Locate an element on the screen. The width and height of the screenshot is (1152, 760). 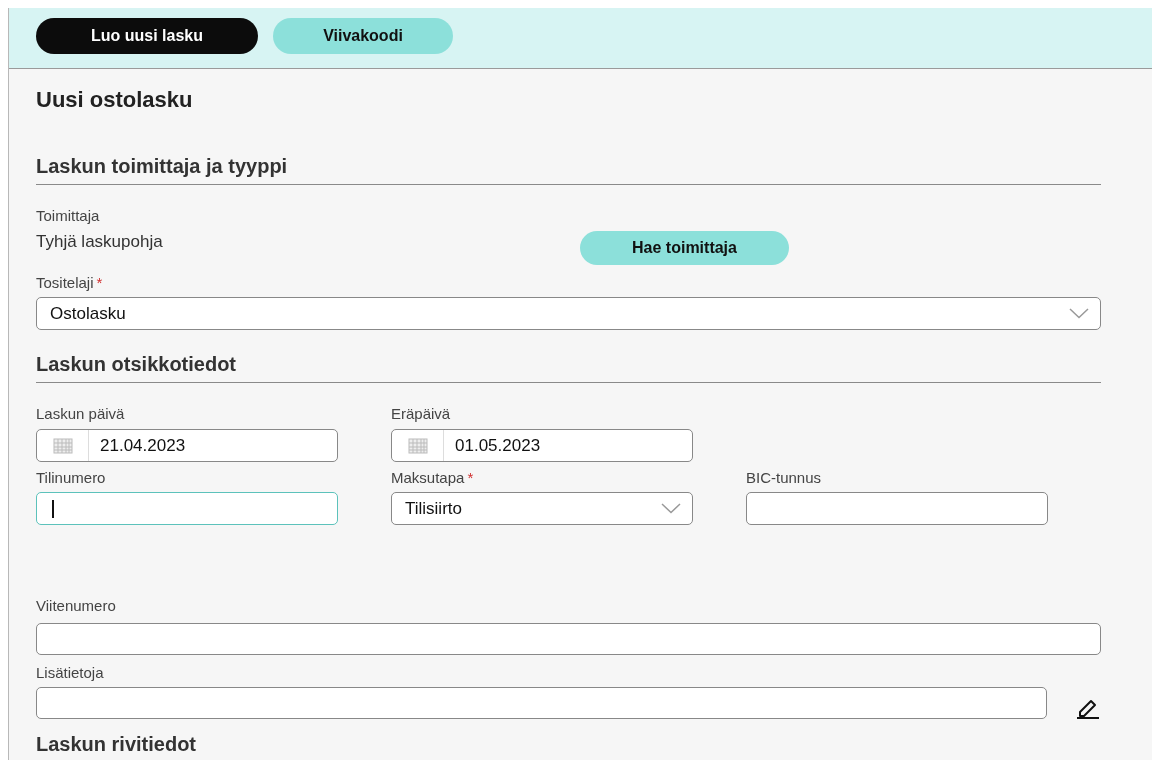
field-label: Toimittaja is located at coordinates (68, 216).